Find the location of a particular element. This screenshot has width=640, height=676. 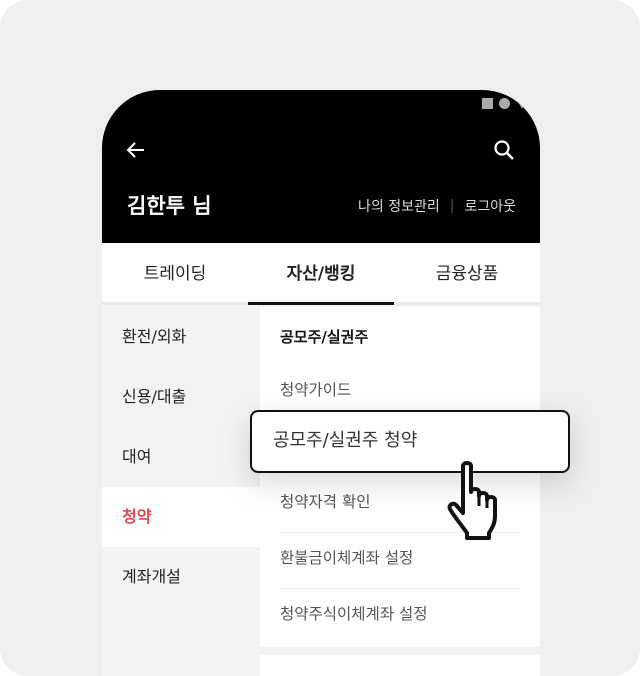

status-bar is located at coordinates (505, 103).